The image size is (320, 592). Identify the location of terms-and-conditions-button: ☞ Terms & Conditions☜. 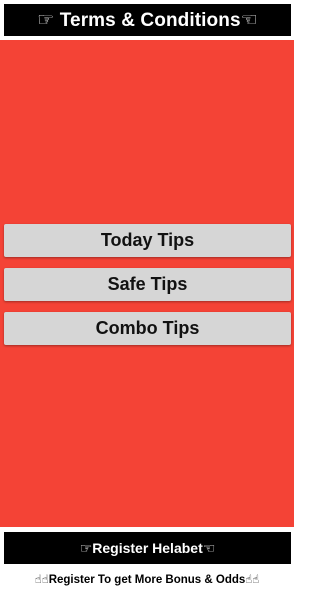
(147, 20).